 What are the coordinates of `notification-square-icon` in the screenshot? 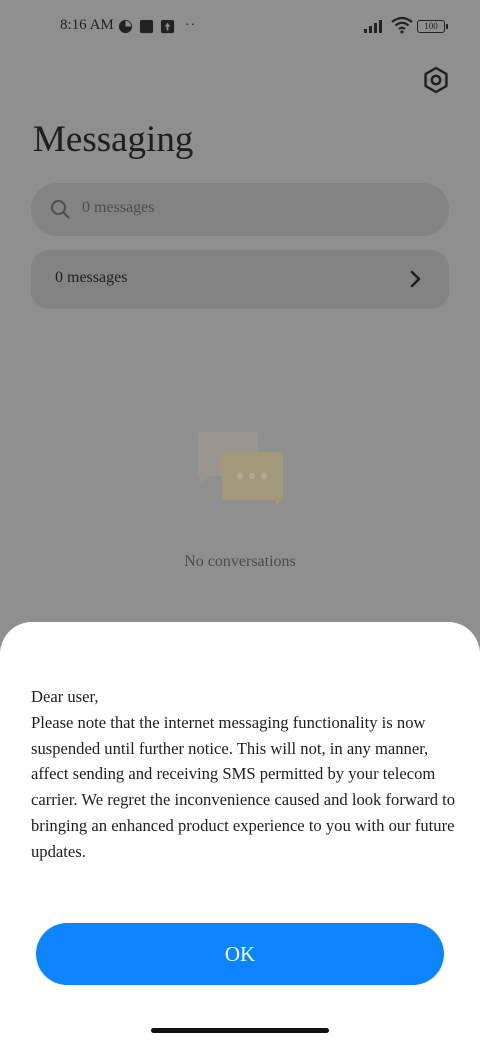 It's located at (146, 26).